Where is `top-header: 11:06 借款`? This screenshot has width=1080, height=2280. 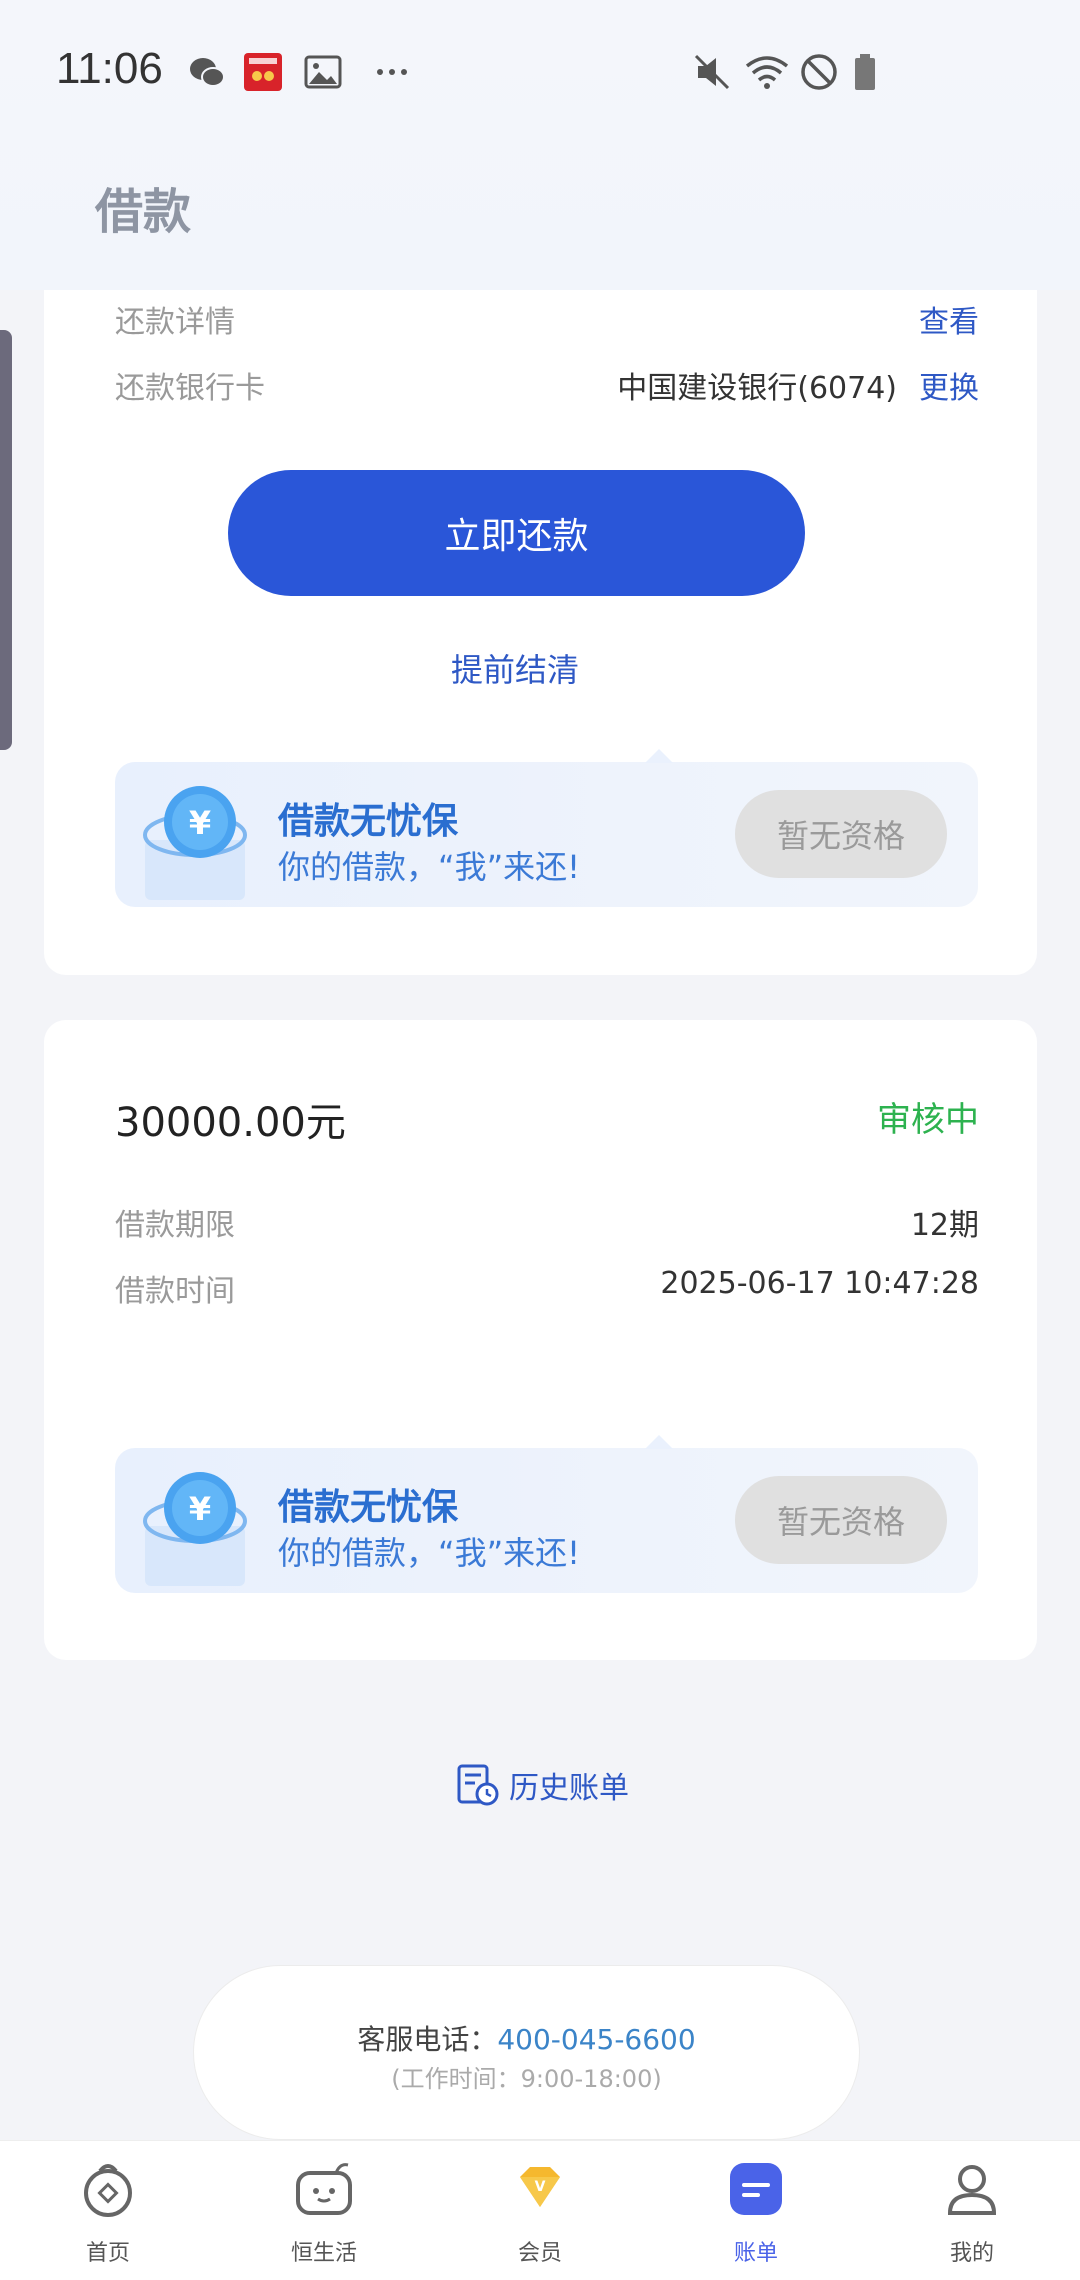 top-header: 11:06 借款 is located at coordinates (540, 145).